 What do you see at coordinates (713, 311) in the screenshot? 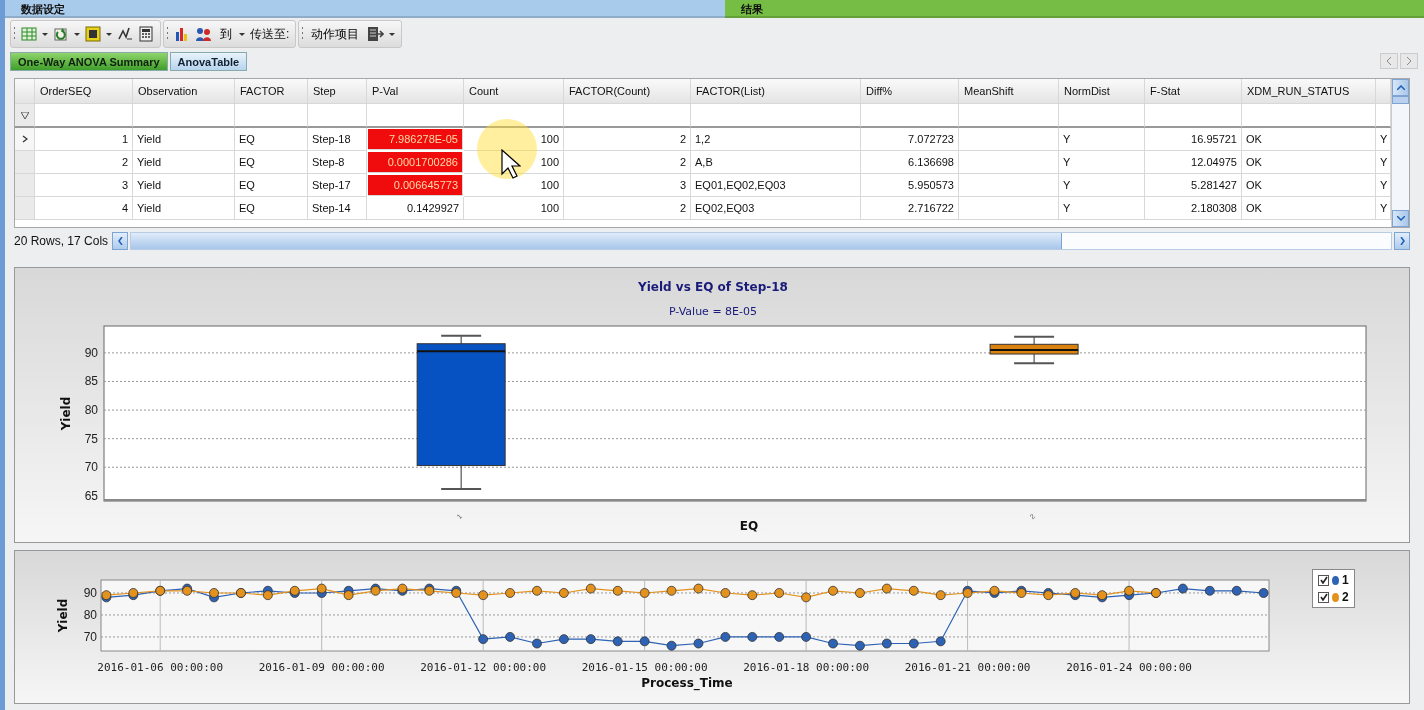
I see `chart-subtitle: P-Value = 8E-05` at bounding box center [713, 311].